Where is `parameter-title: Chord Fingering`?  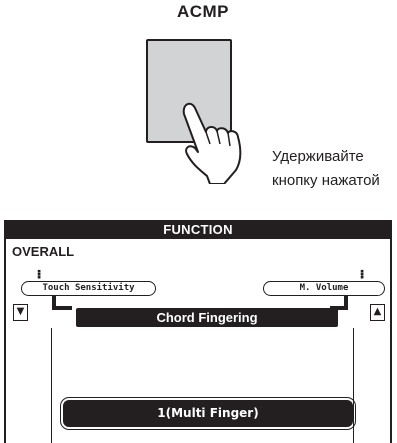
parameter-title: Chord Fingering is located at coordinates (207, 317).